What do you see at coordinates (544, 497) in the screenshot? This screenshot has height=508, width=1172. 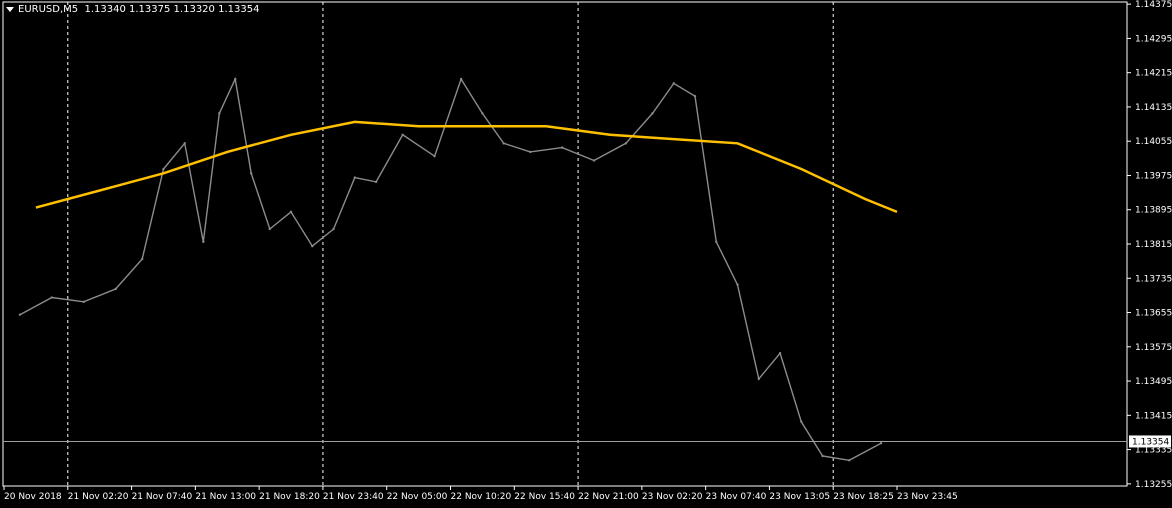 I see `x-tick-label: 22 Nov 15:40` at bounding box center [544, 497].